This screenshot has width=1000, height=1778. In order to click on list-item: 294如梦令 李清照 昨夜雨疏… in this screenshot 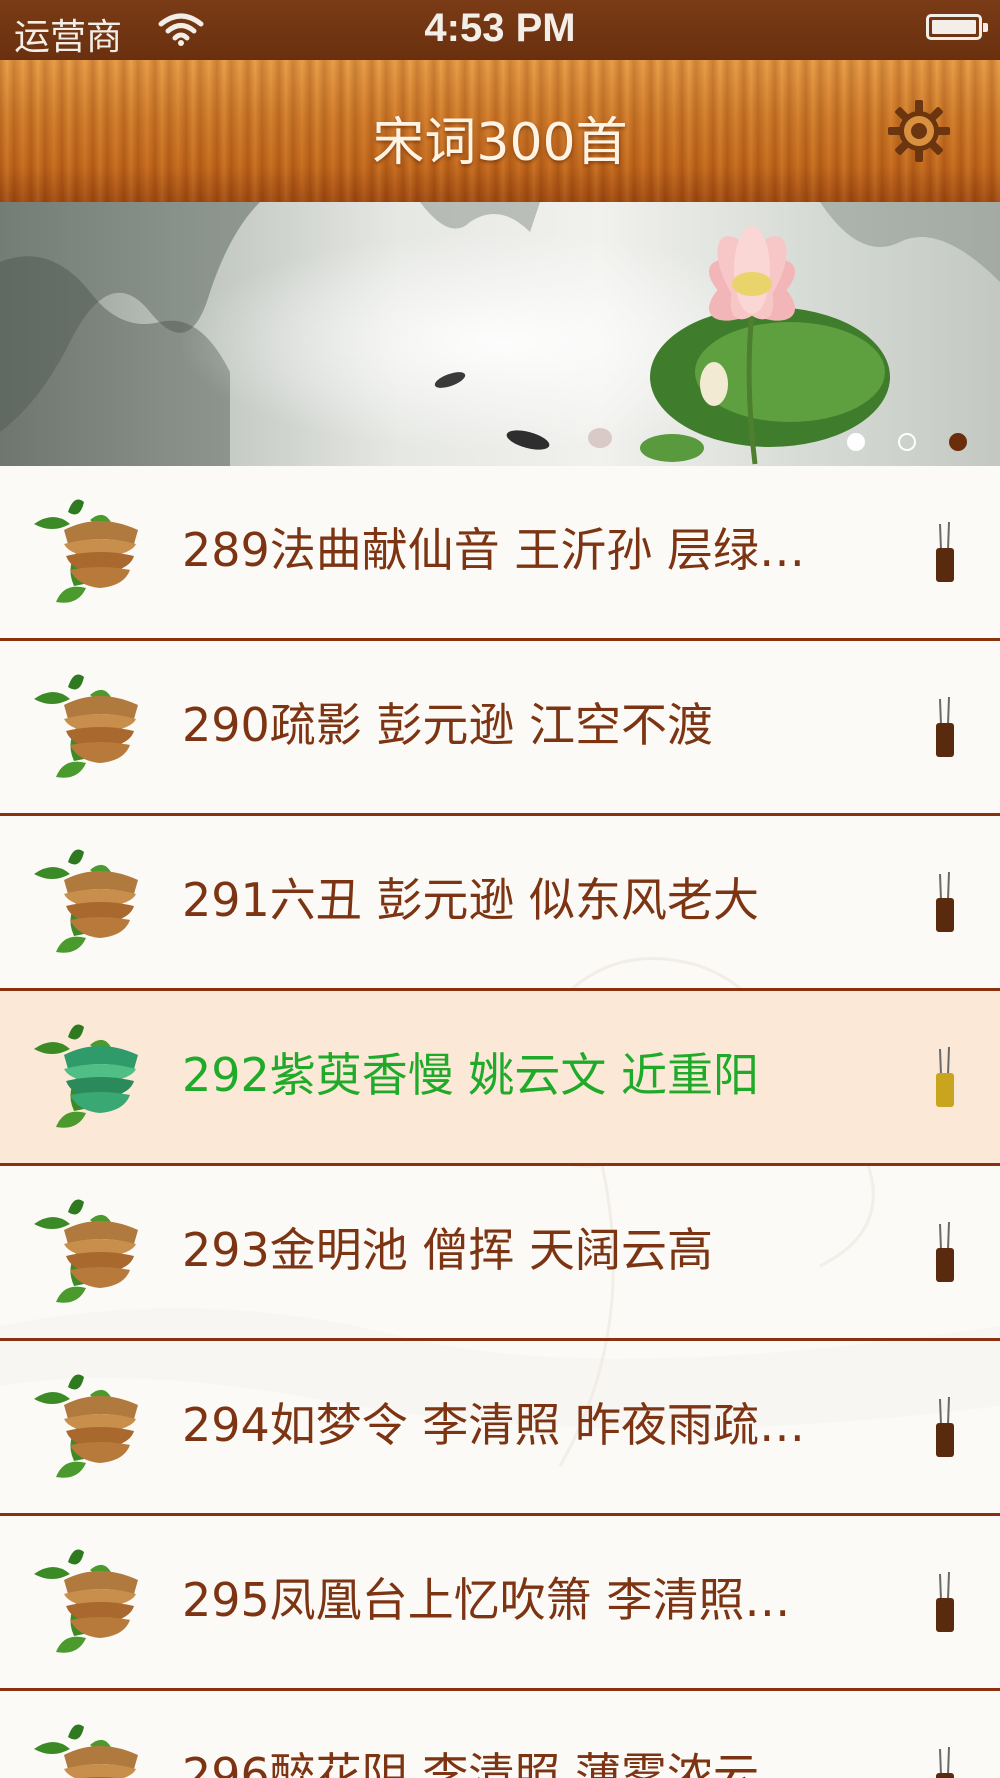, I will do `click(500, 1428)`.